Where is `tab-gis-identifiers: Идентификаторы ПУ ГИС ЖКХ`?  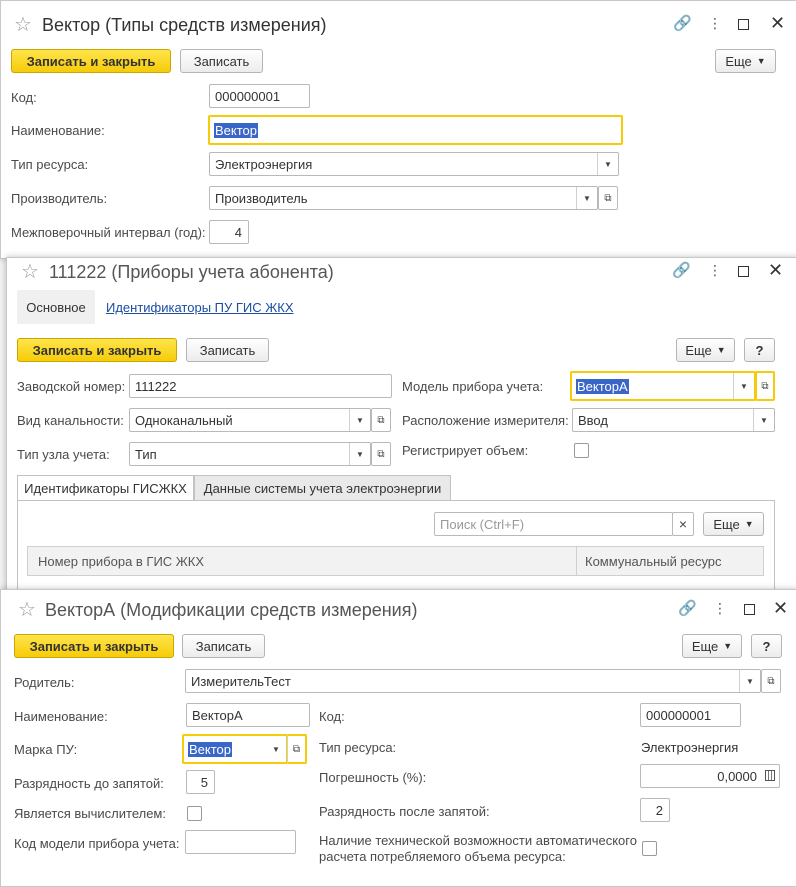
tab-gis-identifiers: Идентификаторы ПУ ГИС ЖКХ is located at coordinates (200, 307).